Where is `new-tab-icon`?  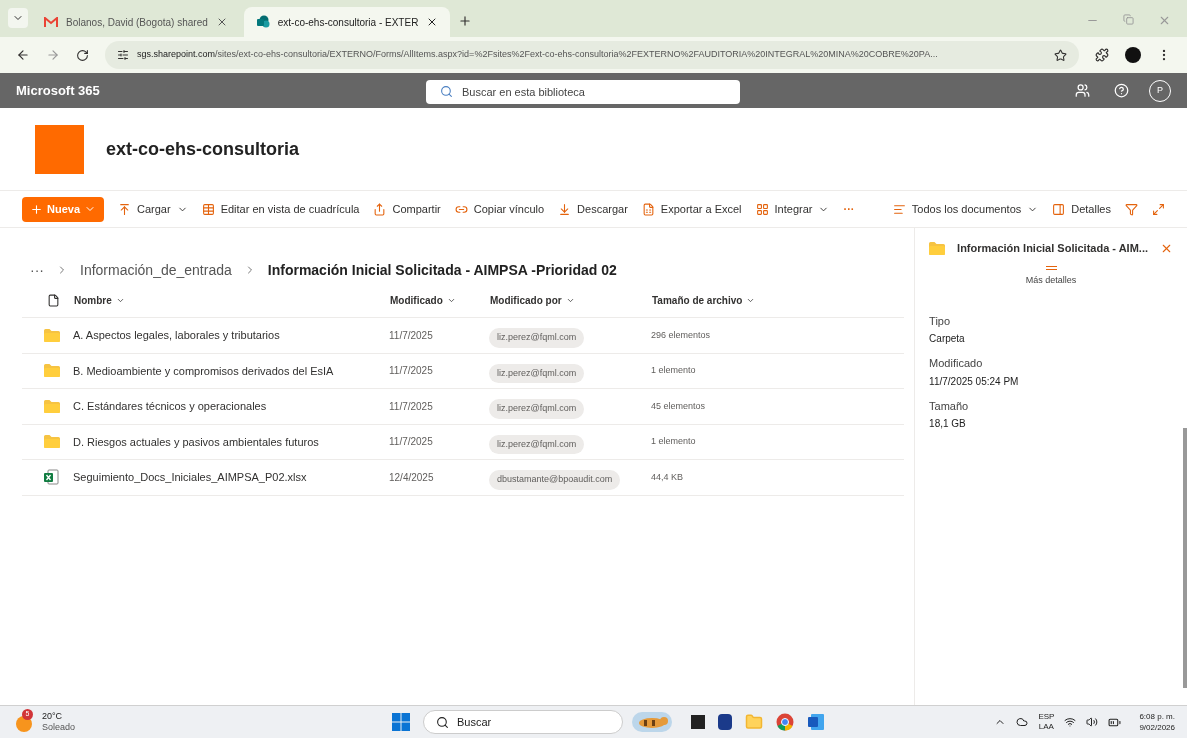
new-tab-icon is located at coordinates (465, 21).